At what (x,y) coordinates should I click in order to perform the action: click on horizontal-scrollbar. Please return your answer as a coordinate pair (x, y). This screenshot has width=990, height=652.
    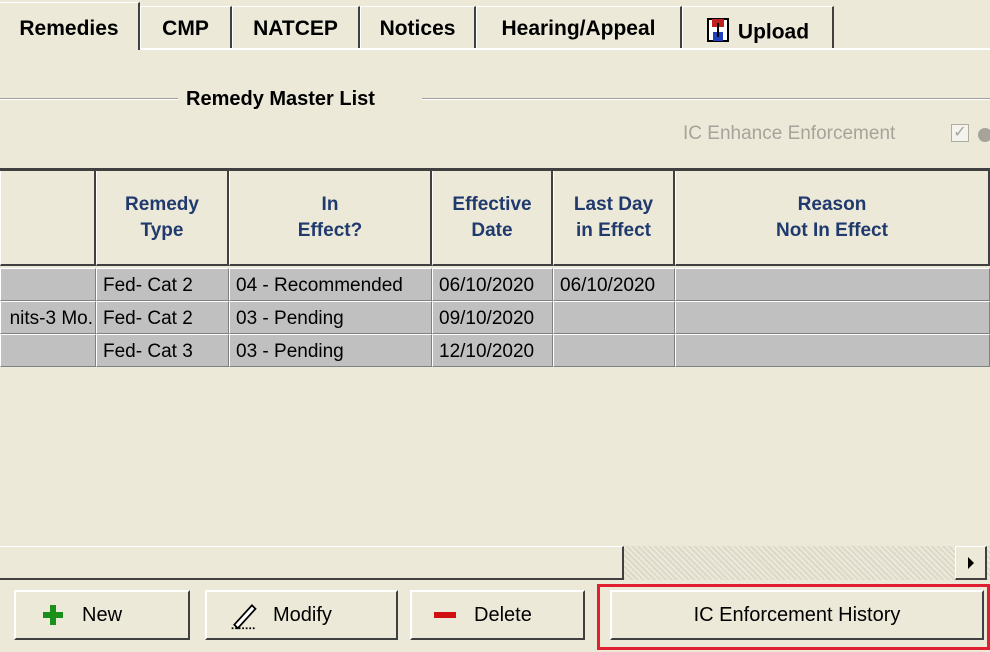
    Looking at the image, I should click on (495, 563).